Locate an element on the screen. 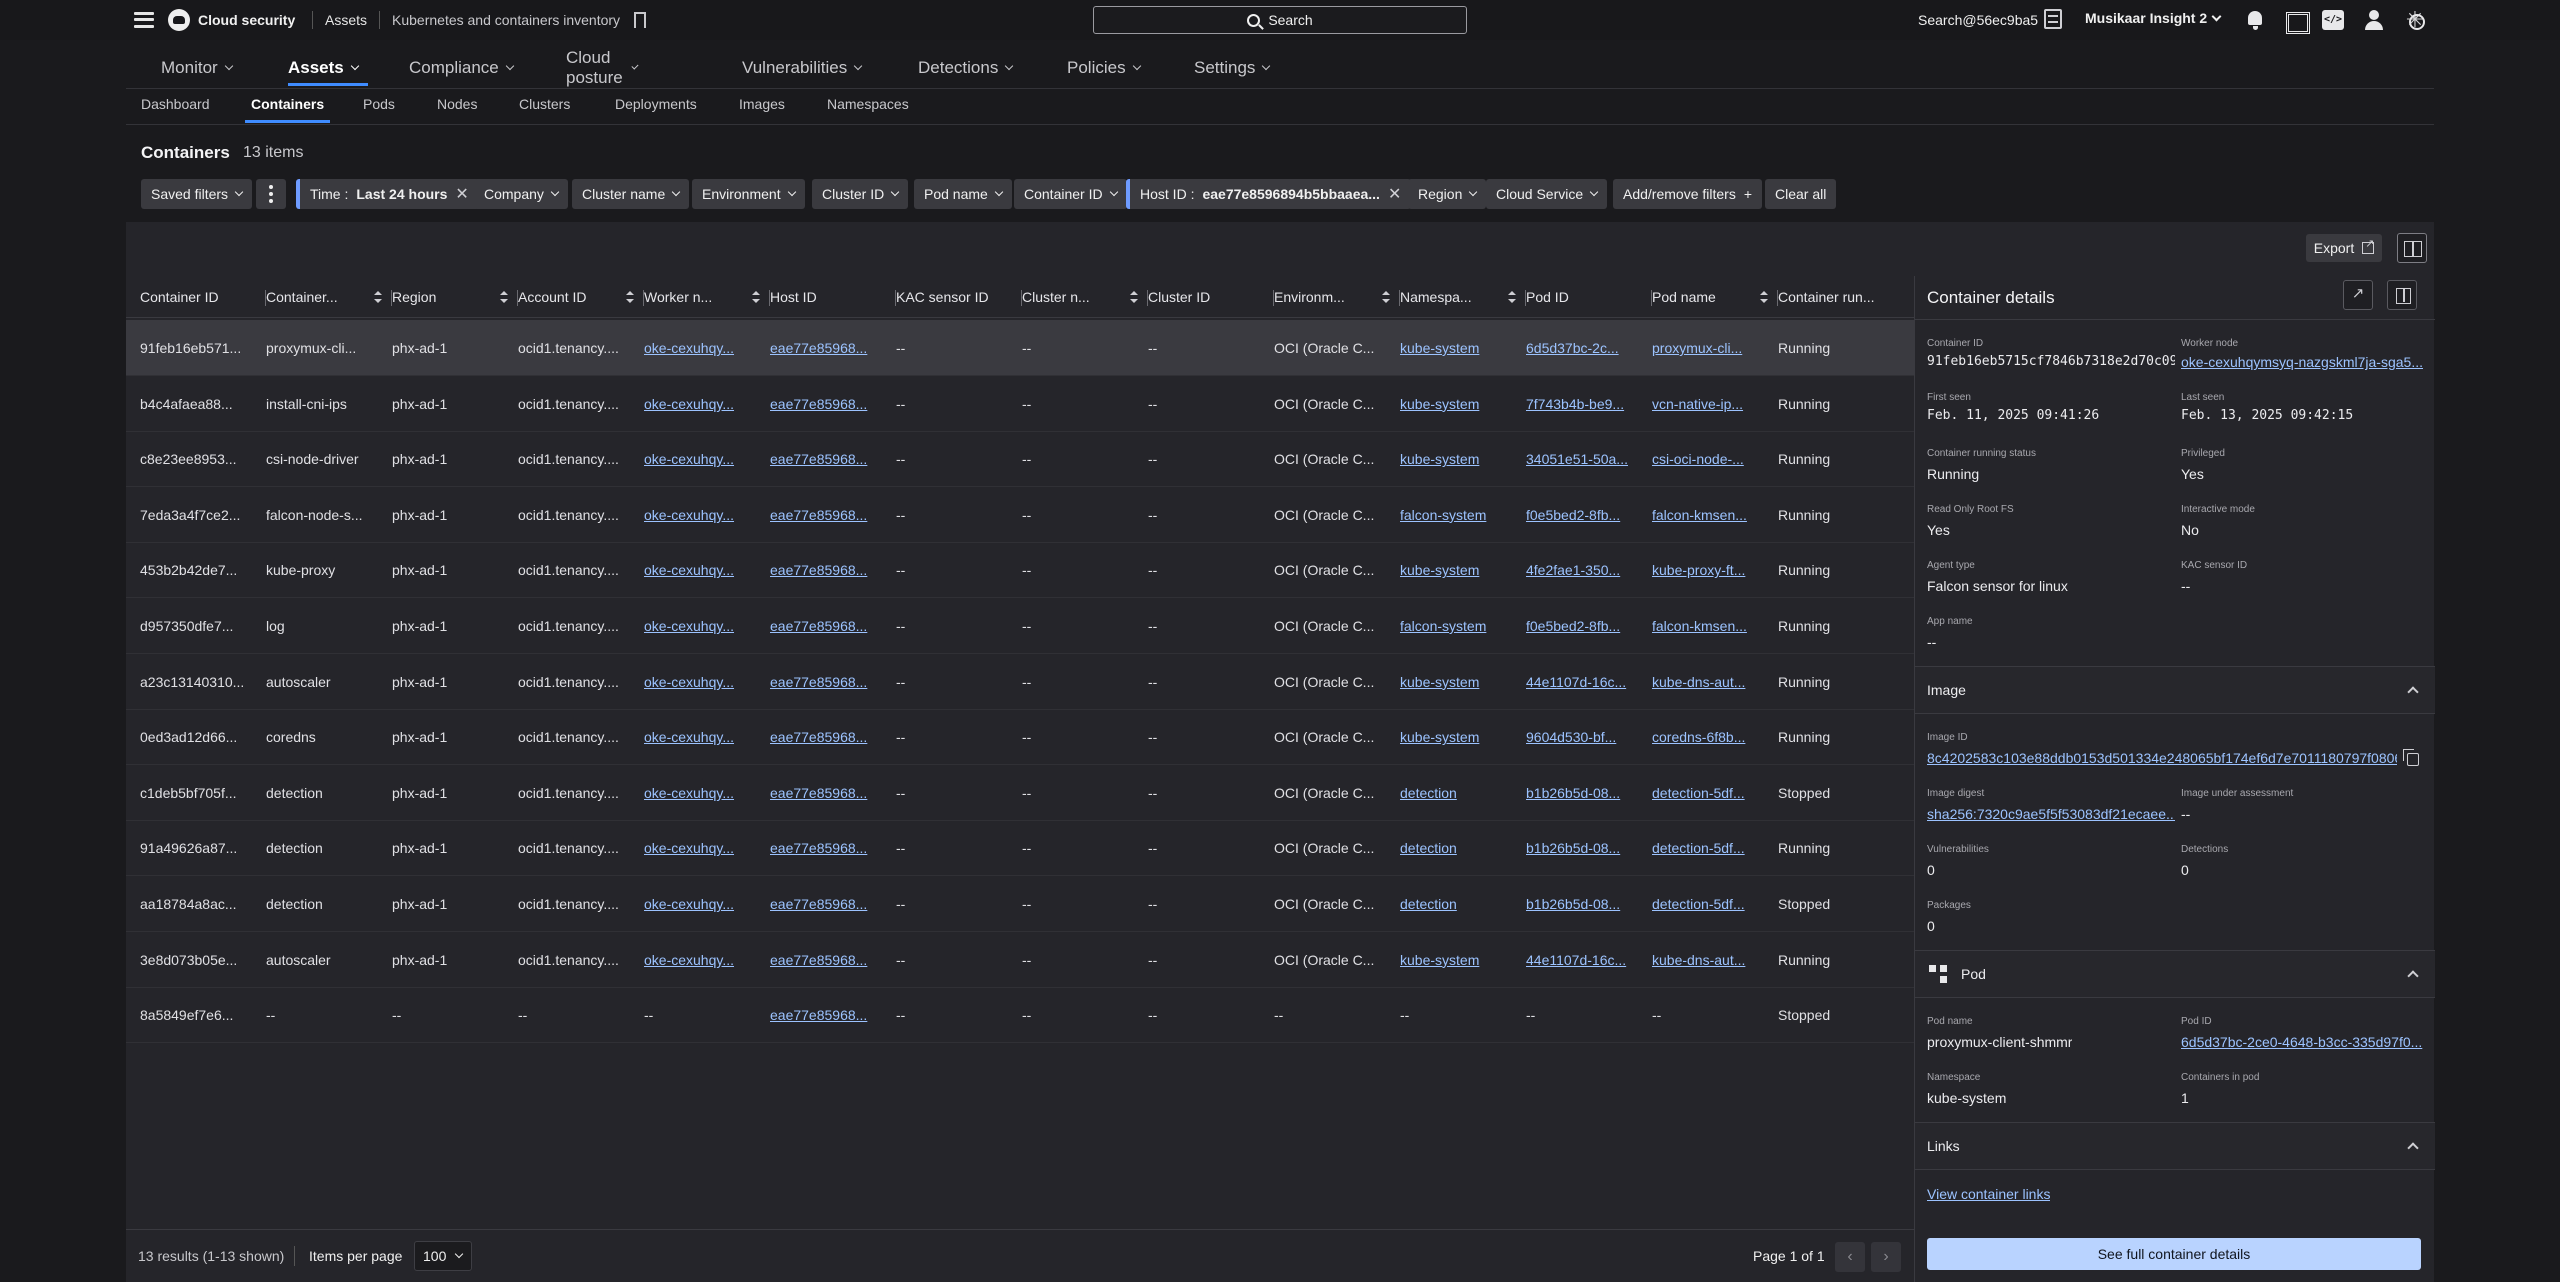 This screenshot has height=1282, width=2560. filter-host-id: Host ID : eae77e8596894b5bbaaea... ✕ is located at coordinates (1269, 194).